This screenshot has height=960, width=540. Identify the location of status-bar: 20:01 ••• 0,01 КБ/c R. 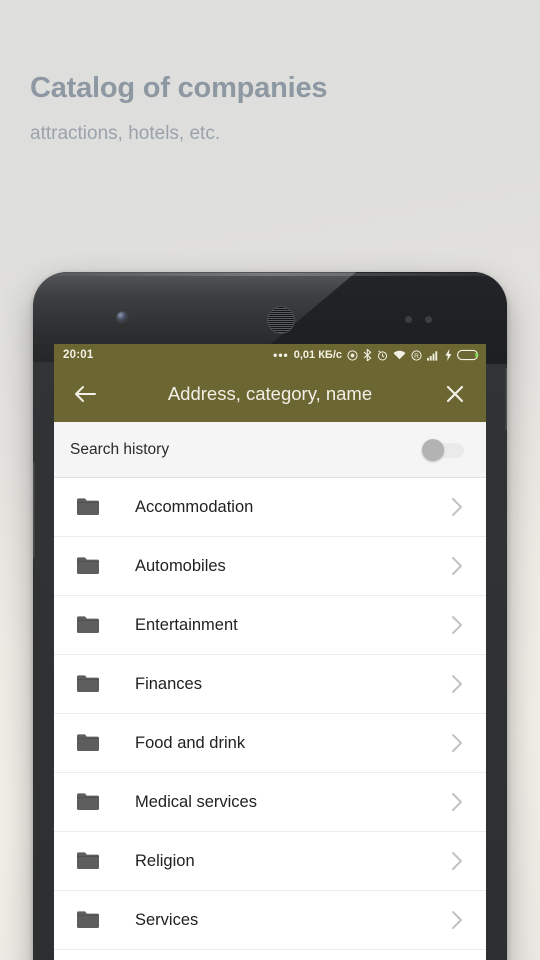
(270, 355).